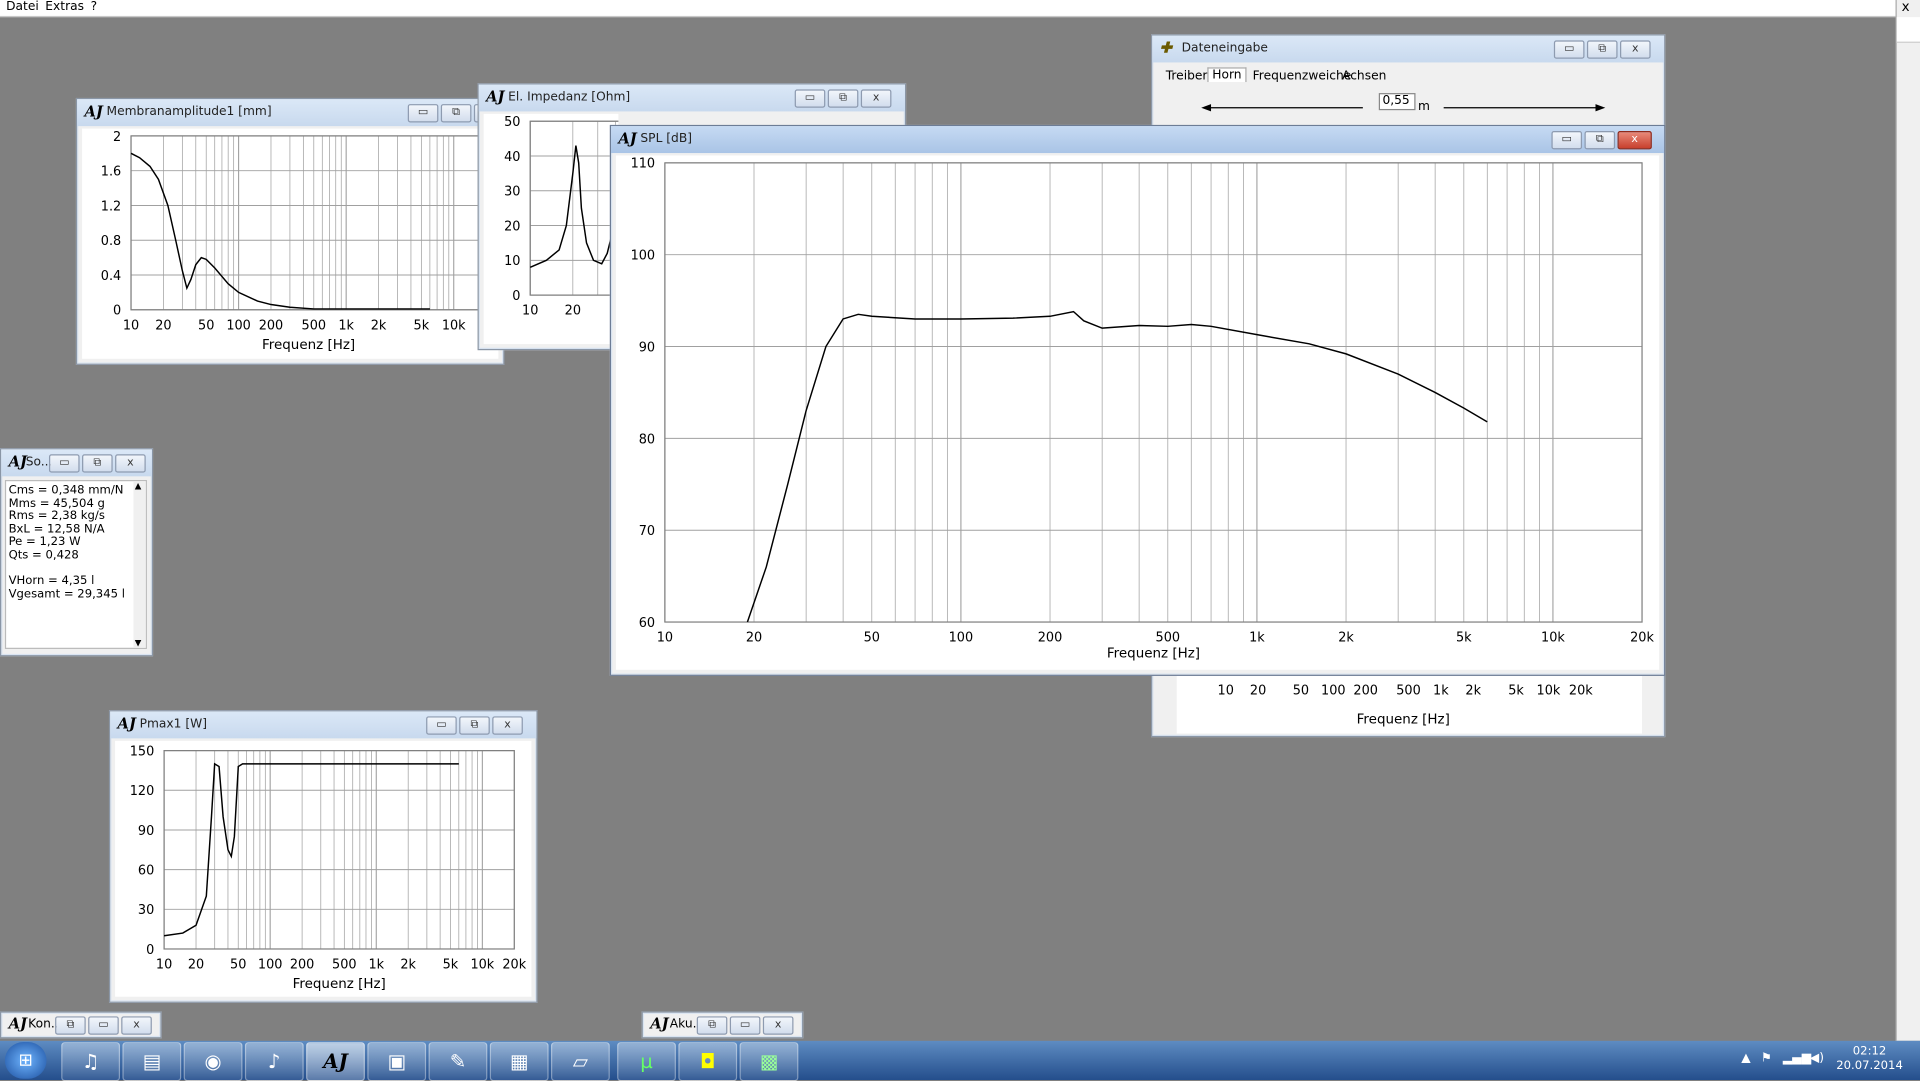  What do you see at coordinates (146, 871) in the screenshot?
I see `y-tick-label: 60` at bounding box center [146, 871].